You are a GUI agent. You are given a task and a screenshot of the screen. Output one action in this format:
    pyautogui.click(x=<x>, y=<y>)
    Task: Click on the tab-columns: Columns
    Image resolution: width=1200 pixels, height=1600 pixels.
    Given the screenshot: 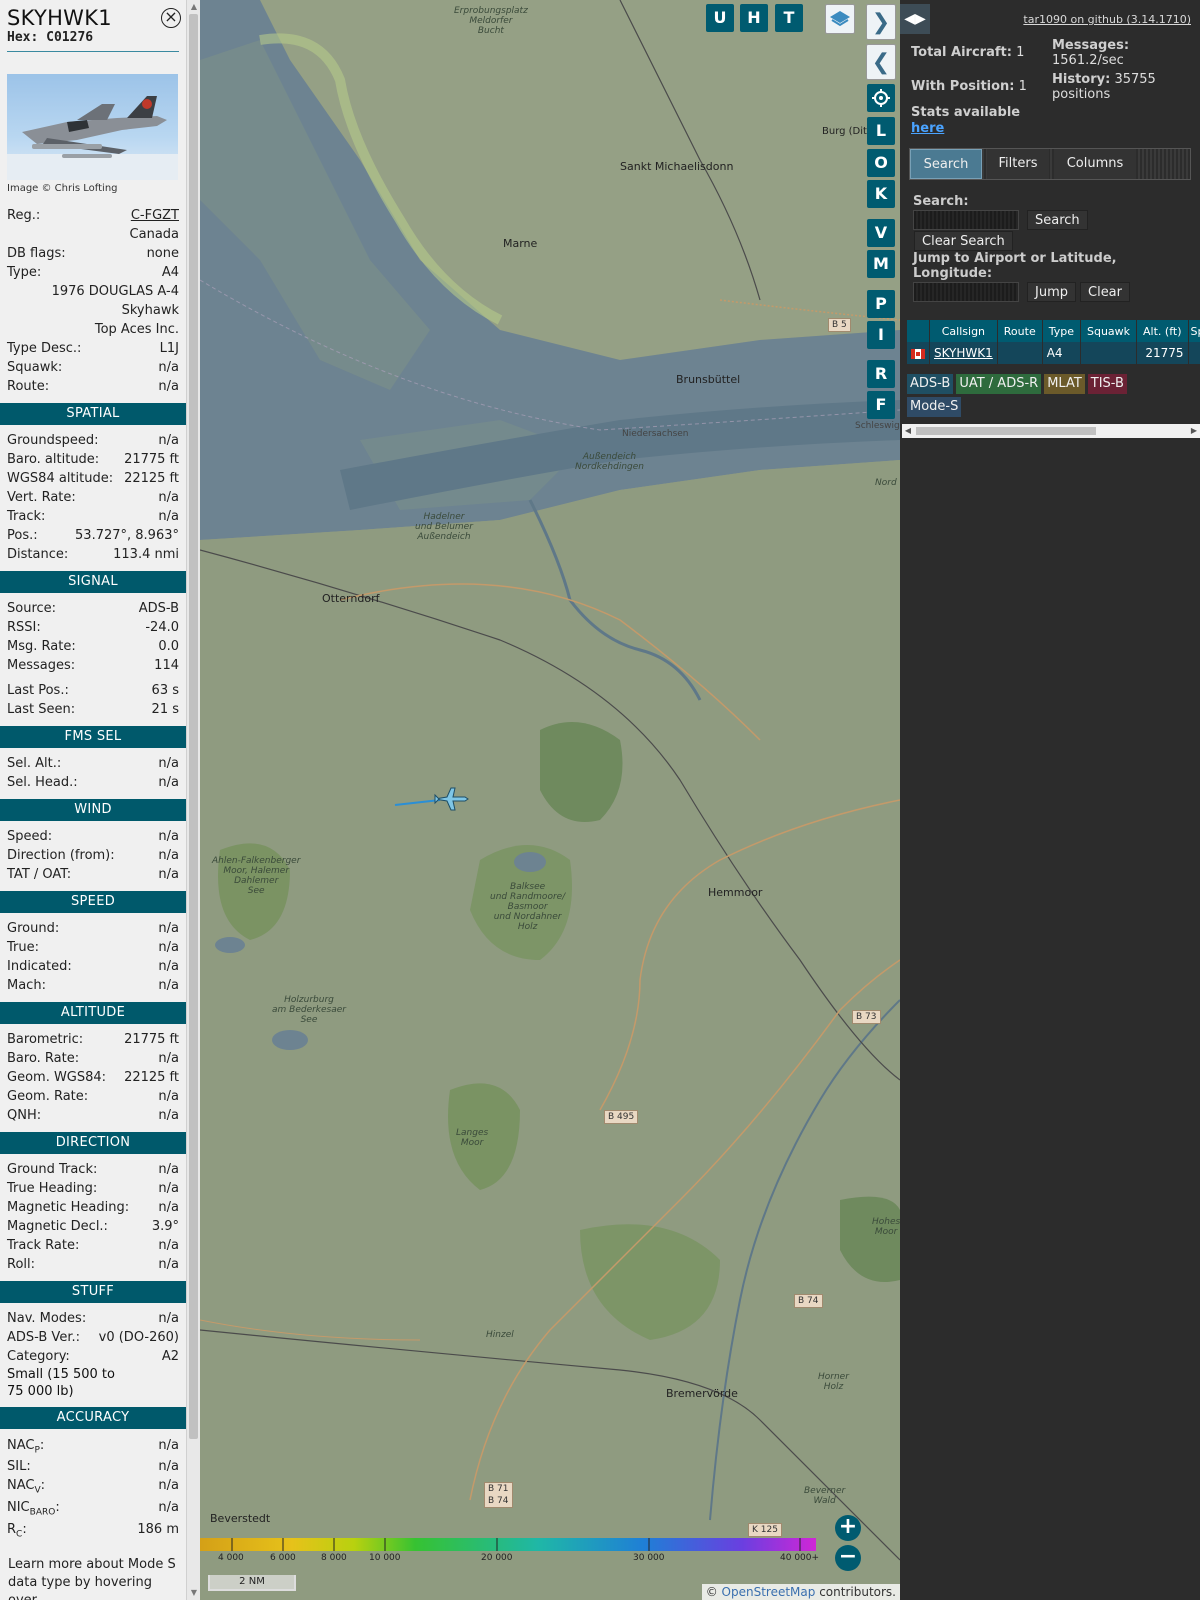 What is the action you would take?
    pyautogui.click(x=1095, y=164)
    